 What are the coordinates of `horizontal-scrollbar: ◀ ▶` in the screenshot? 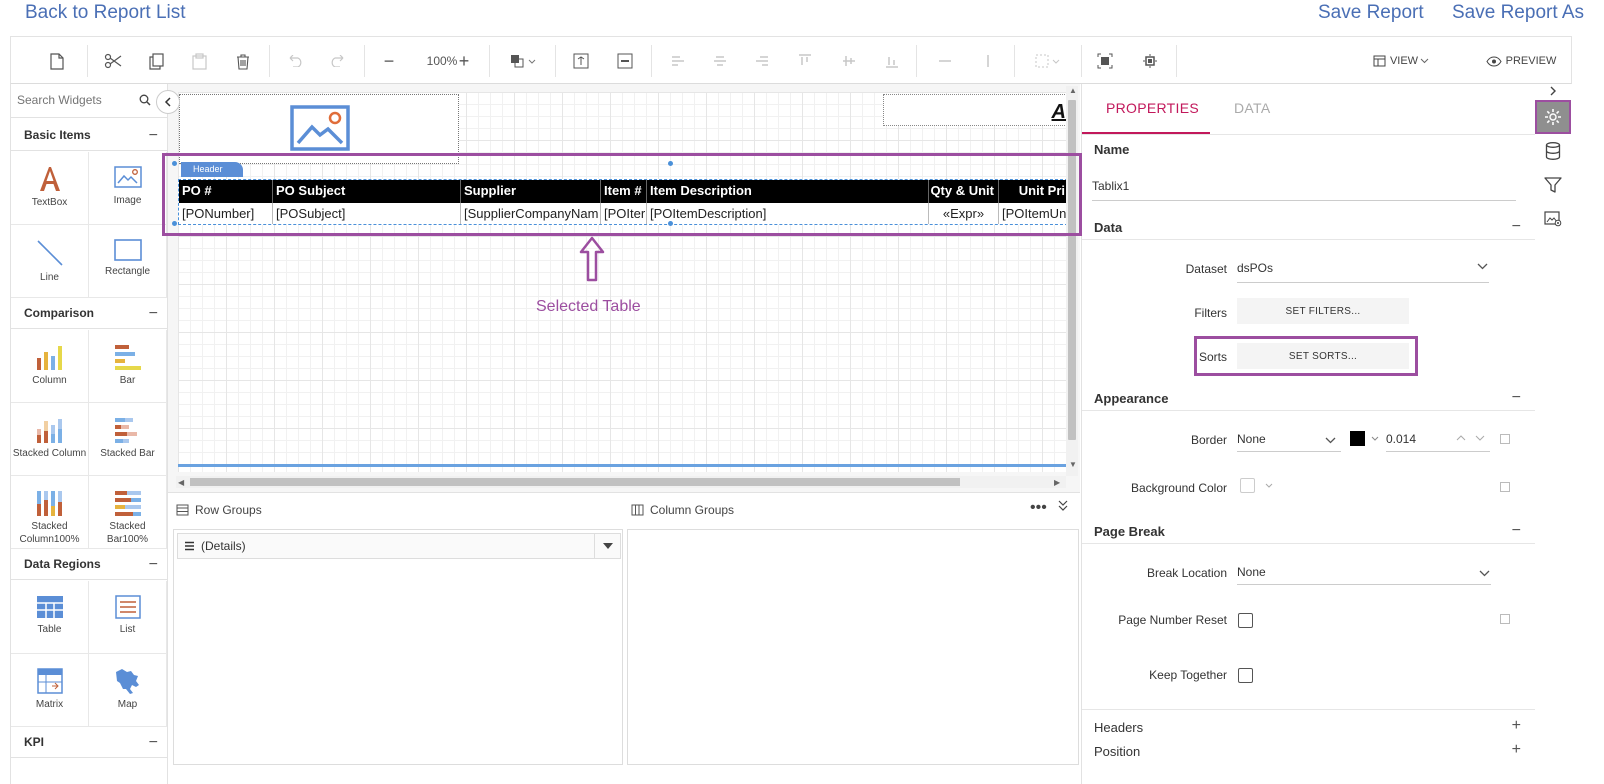 It's located at (621, 482).